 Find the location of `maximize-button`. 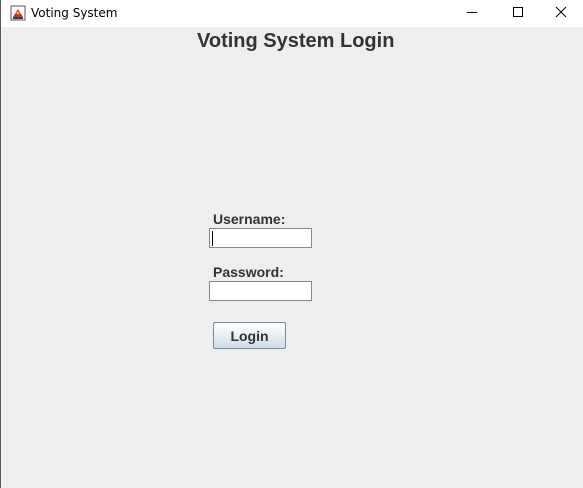

maximize-button is located at coordinates (518, 13).